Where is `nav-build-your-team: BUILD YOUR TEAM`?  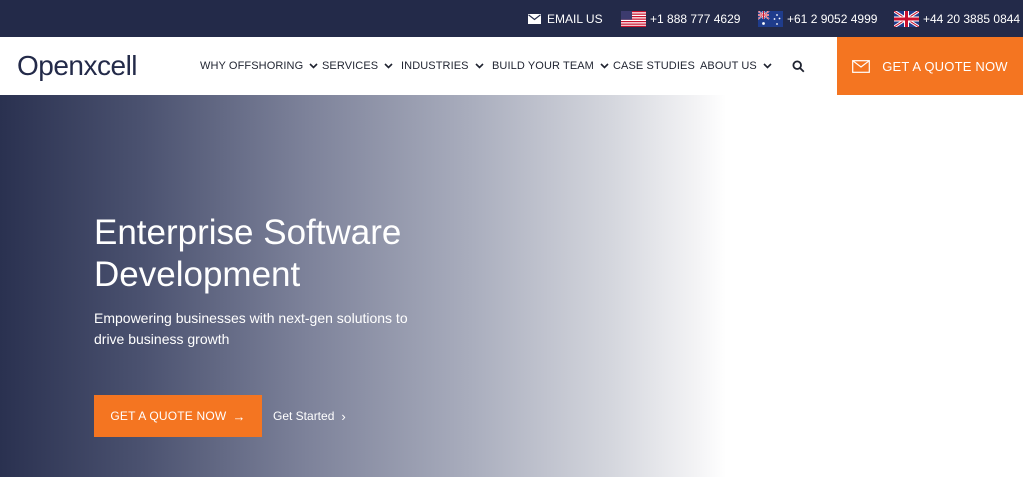 nav-build-your-team: BUILD YOUR TEAM is located at coordinates (550, 66).